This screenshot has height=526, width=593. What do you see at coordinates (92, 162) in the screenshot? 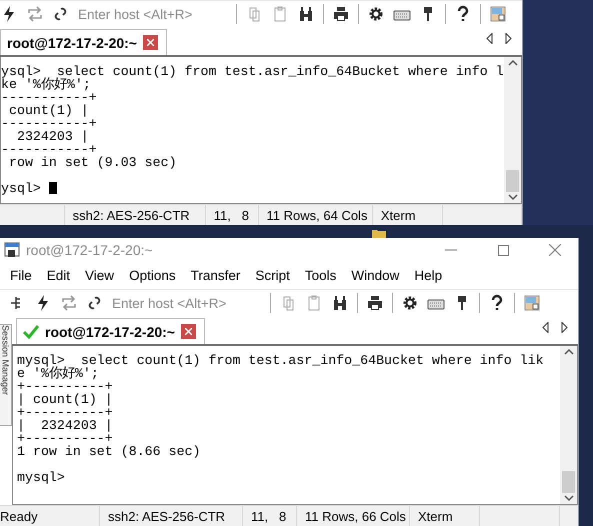
I see `terminal-line: row in set (9.03 sec)` at bounding box center [92, 162].